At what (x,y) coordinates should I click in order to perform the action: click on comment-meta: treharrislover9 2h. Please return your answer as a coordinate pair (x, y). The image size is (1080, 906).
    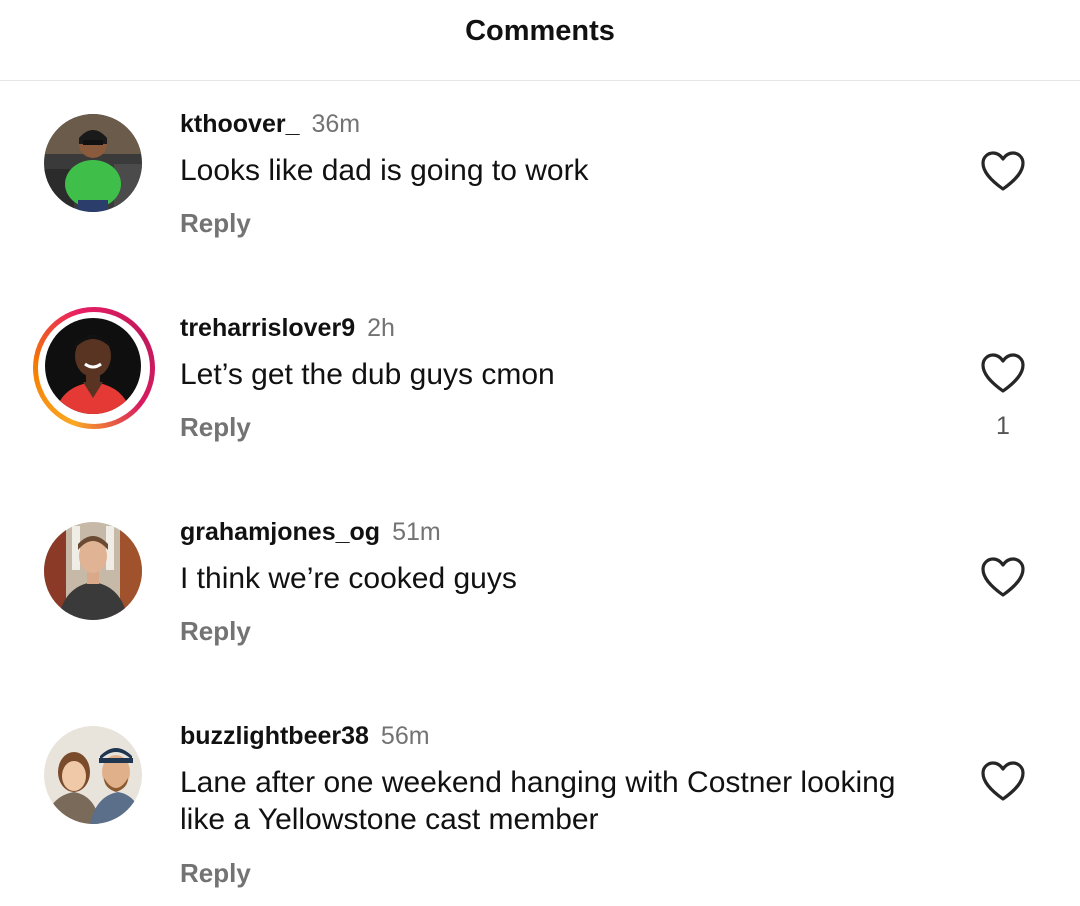
    Looking at the image, I should click on (287, 328).